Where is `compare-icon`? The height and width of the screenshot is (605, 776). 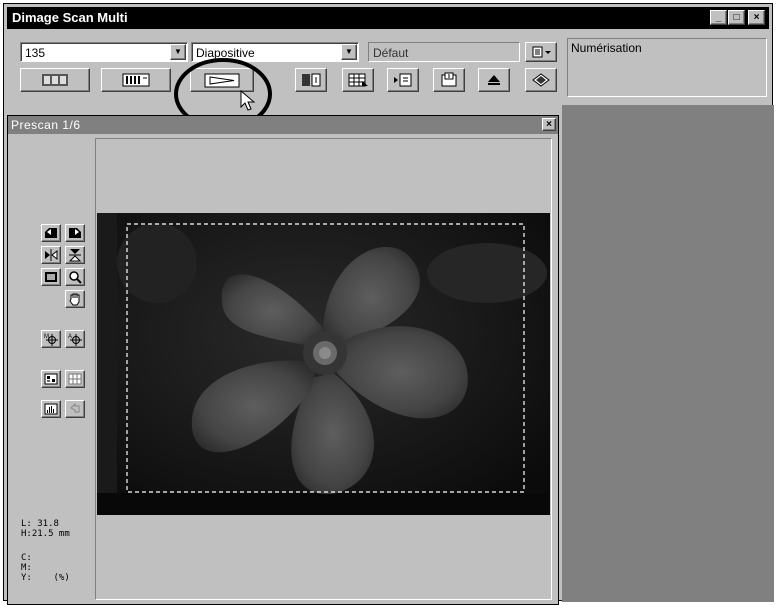
compare-icon is located at coordinates (311, 80).